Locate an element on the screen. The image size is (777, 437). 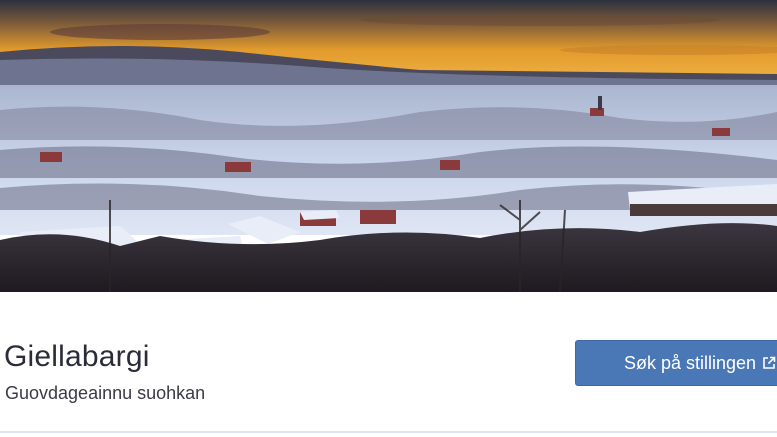
job-title: Giellabargi is located at coordinates (77, 356).